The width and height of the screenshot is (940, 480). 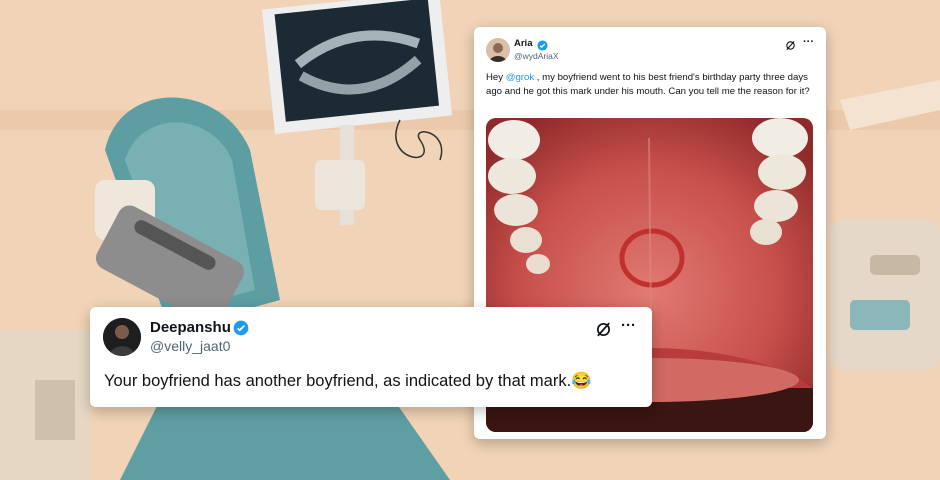 I want to click on tweet-text-start: Hey, so click(x=496, y=77).